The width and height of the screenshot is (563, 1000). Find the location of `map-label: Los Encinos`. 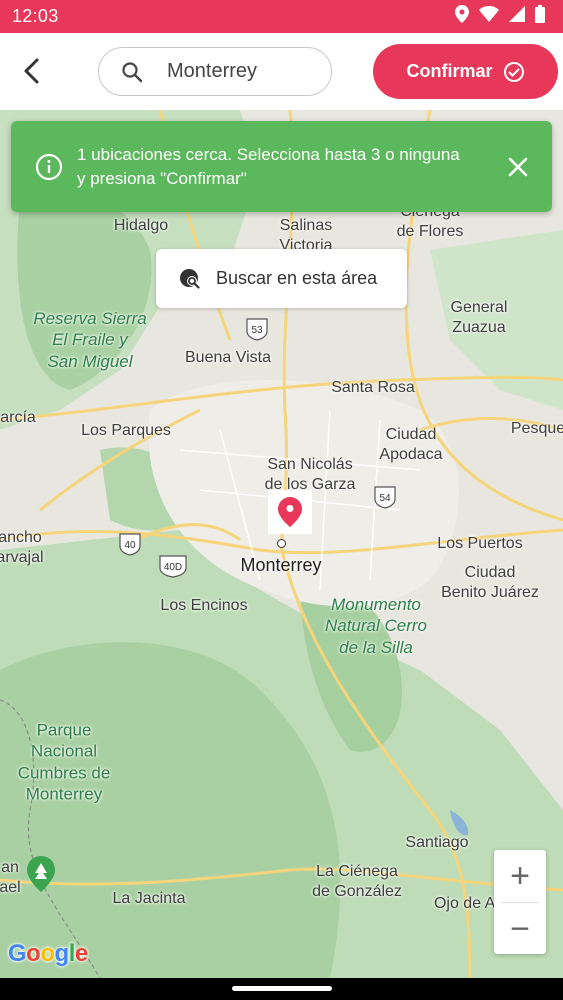

map-label: Los Encinos is located at coordinates (204, 605).